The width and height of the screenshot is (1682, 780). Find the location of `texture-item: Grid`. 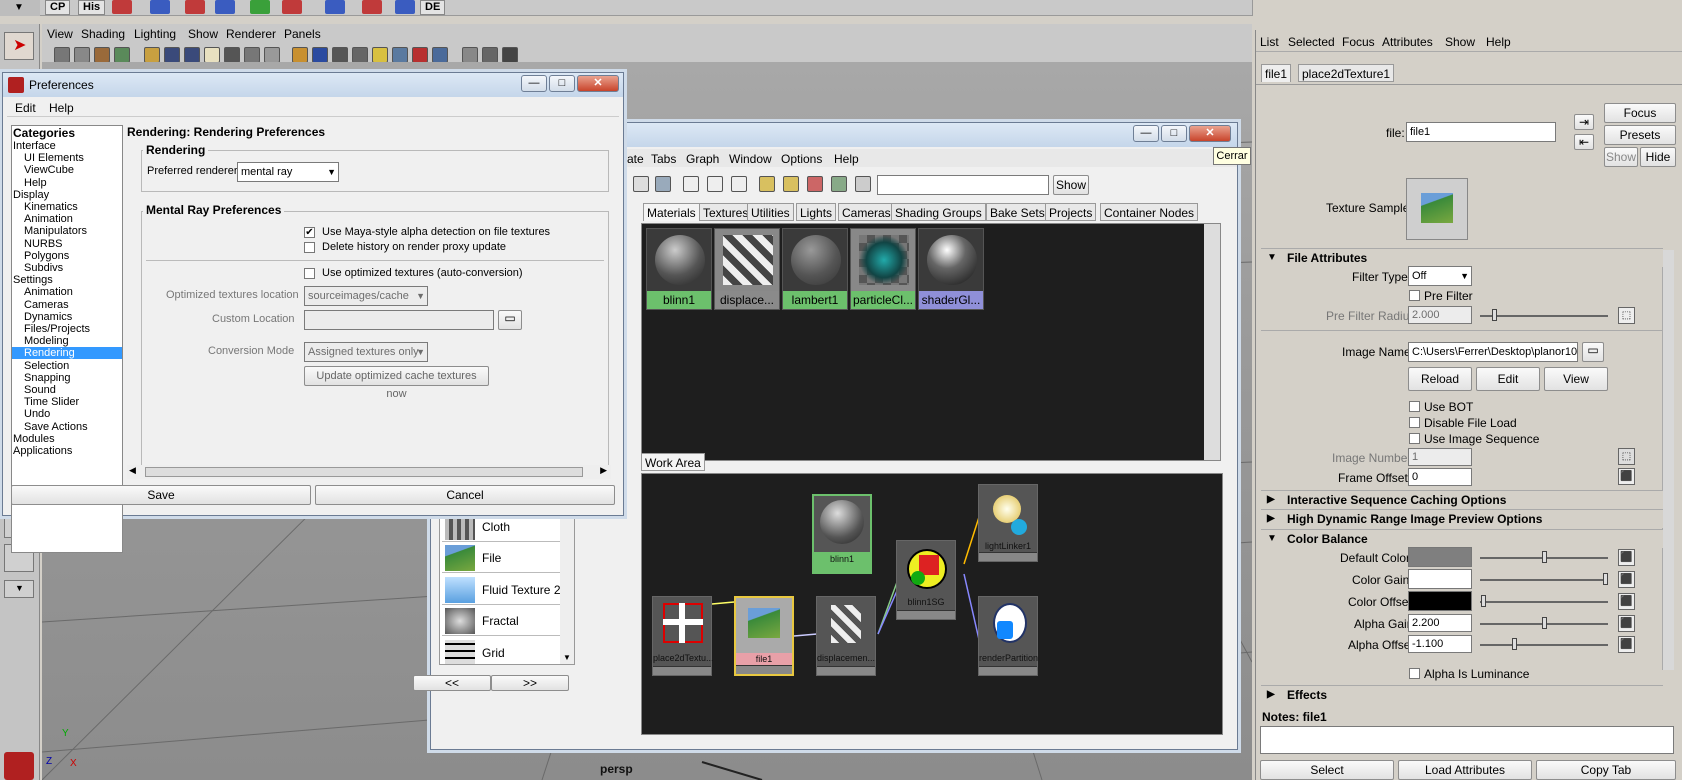

texture-item: Grid is located at coordinates (507, 650).